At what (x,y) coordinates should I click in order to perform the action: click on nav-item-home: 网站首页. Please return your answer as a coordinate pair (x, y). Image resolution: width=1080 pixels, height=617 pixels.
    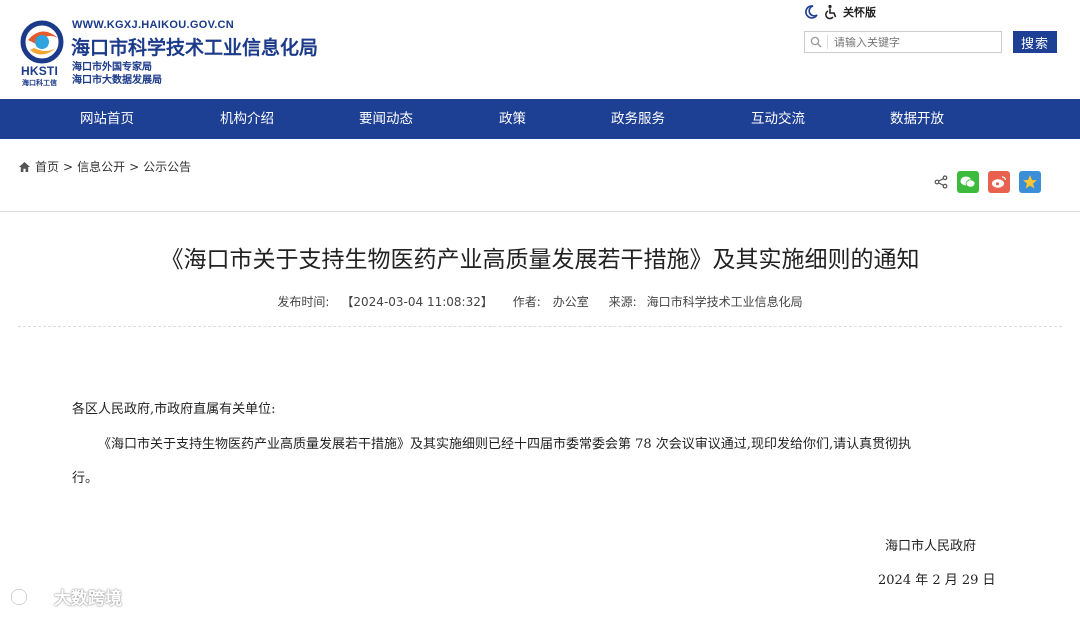
    Looking at the image, I should click on (107, 119).